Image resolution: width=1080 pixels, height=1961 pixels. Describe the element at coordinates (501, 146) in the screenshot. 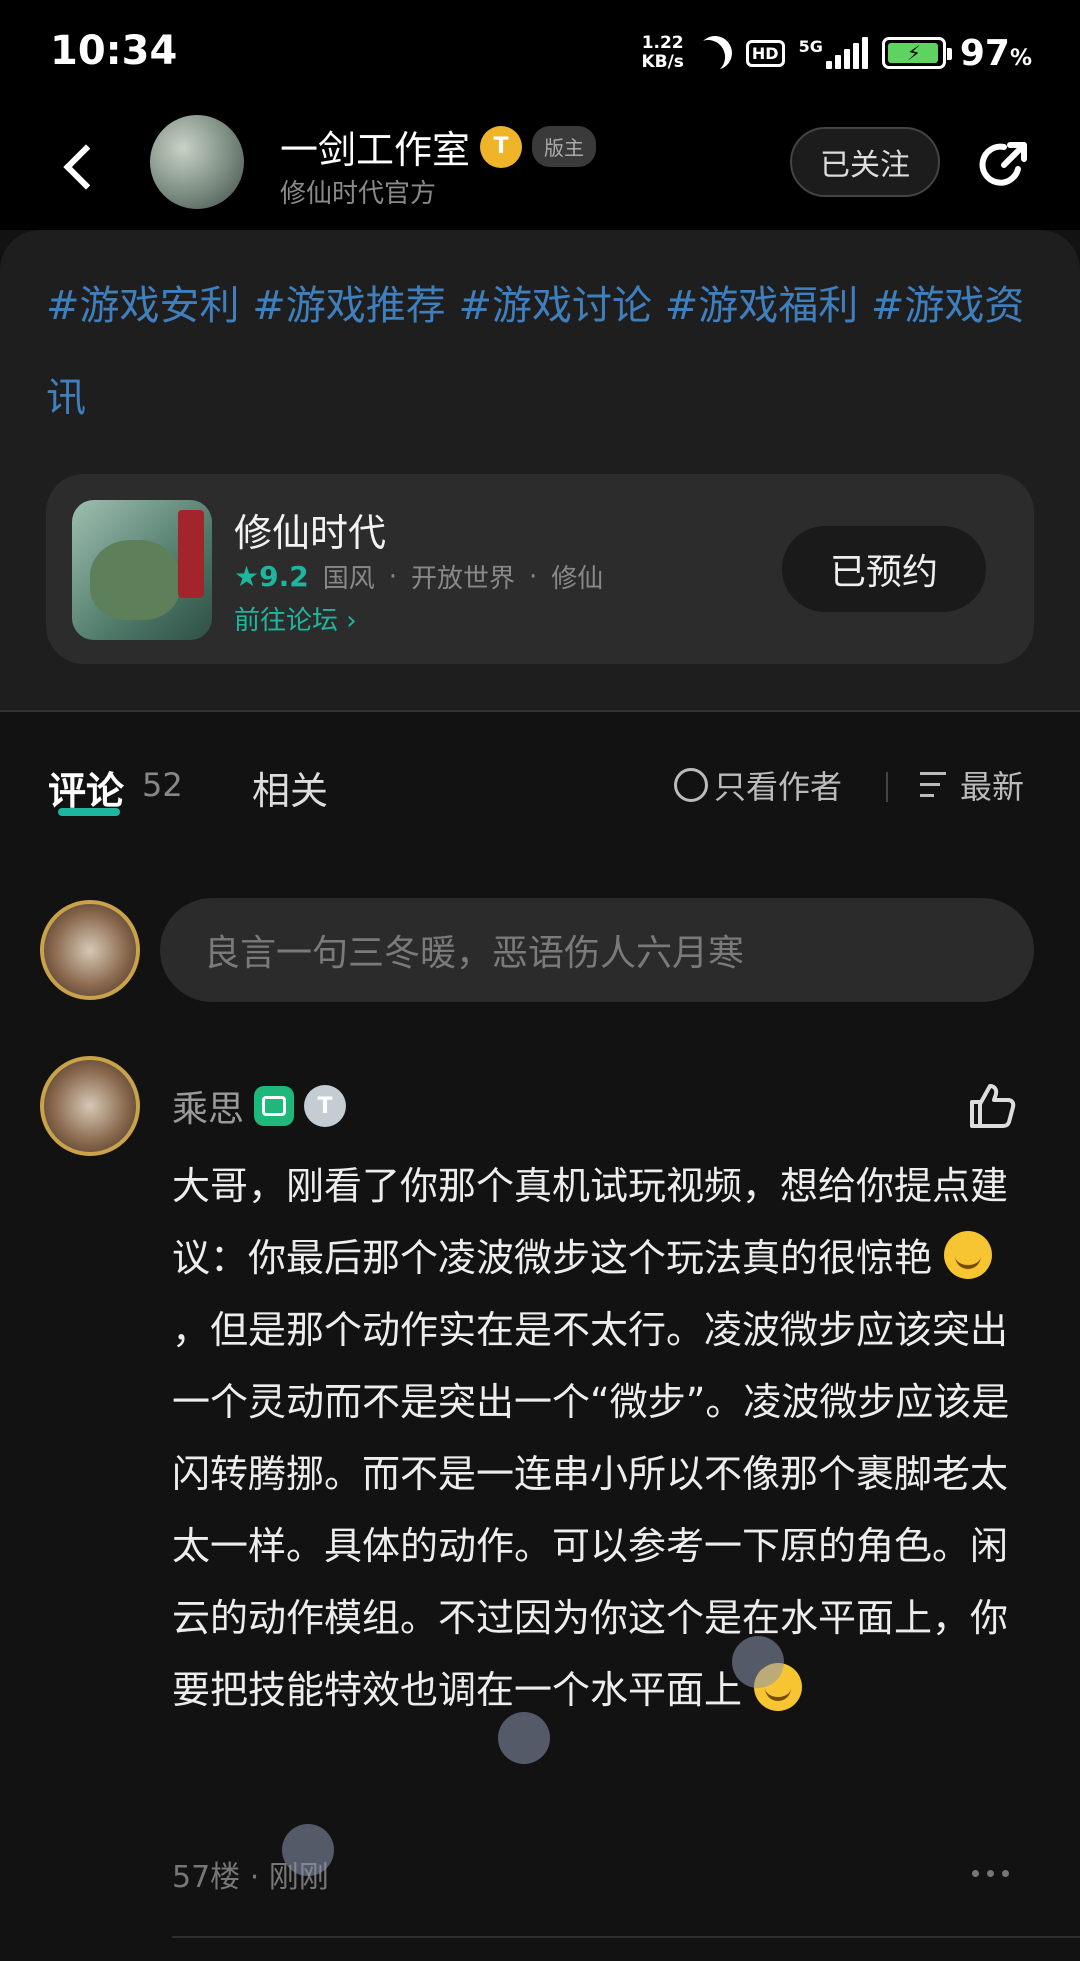

I see `verified-badge-icon: T` at that location.